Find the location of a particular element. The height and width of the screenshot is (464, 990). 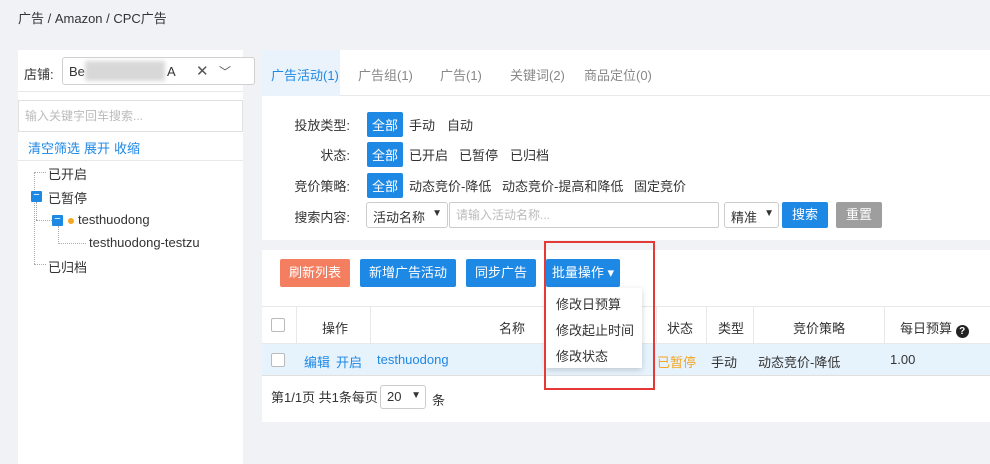

search-input is located at coordinates (584, 215).